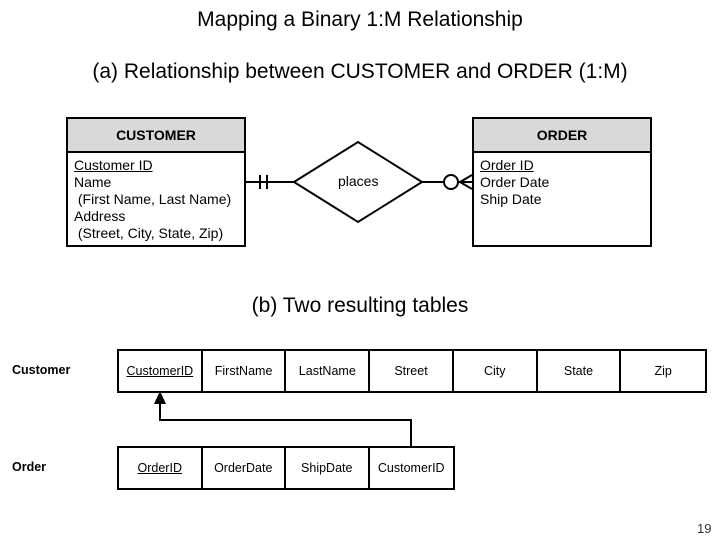 The height and width of the screenshot is (540, 720). Describe the element at coordinates (663, 371) in the screenshot. I see `customer-column: Zip` at that location.